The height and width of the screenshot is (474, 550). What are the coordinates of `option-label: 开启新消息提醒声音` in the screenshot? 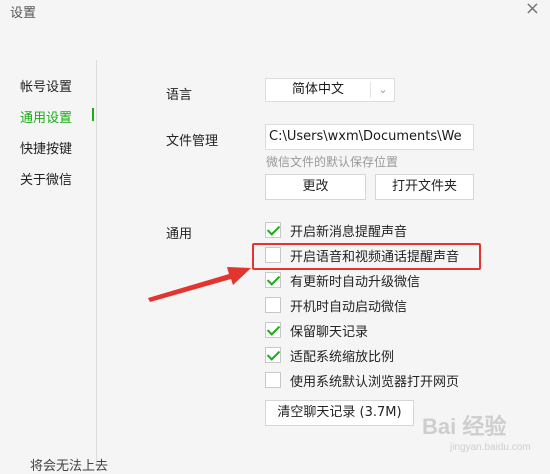 It's located at (349, 232).